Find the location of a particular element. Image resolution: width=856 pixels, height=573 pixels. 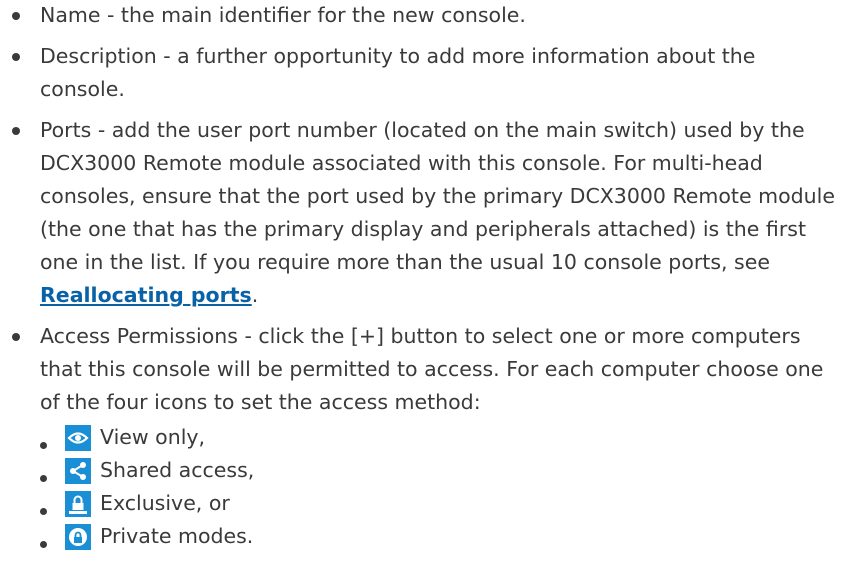

ports-text-end: . is located at coordinates (255, 295).